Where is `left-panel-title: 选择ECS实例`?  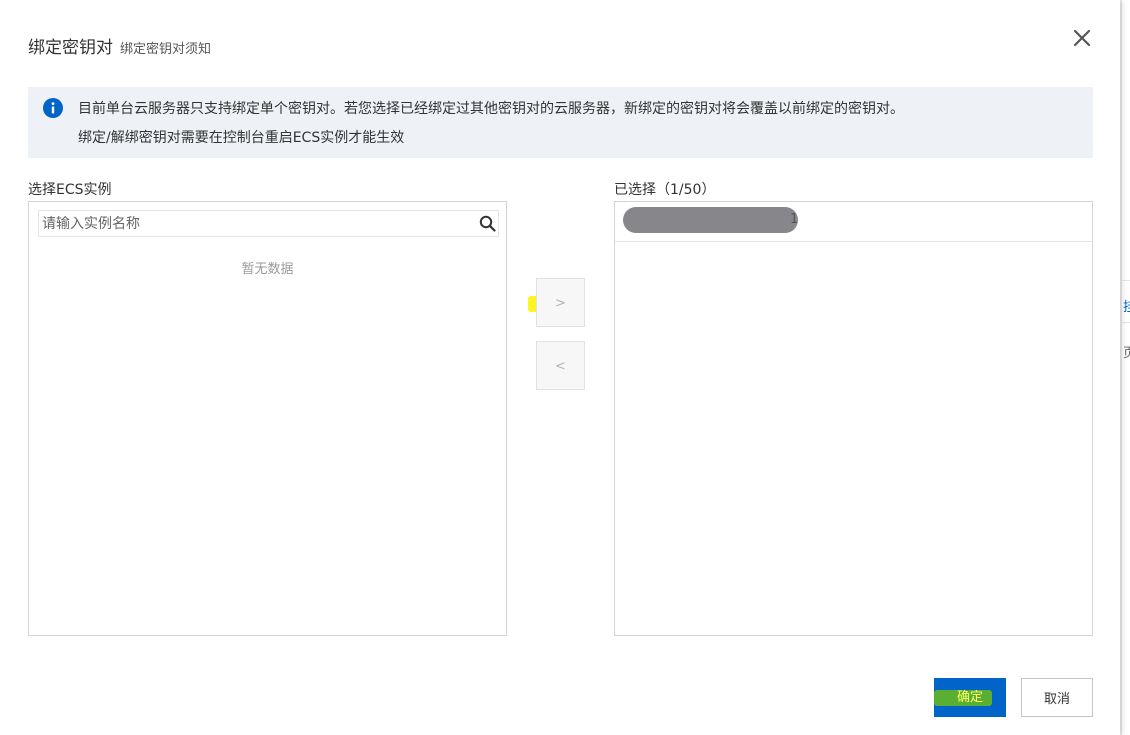 left-panel-title: 选择ECS实例 is located at coordinates (70, 190).